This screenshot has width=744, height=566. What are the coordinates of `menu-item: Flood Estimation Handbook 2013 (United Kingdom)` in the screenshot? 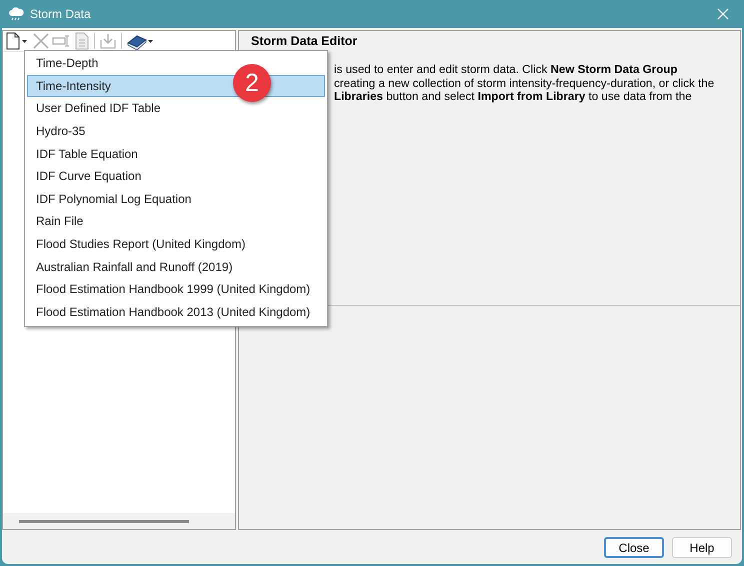 It's located at (176, 312).